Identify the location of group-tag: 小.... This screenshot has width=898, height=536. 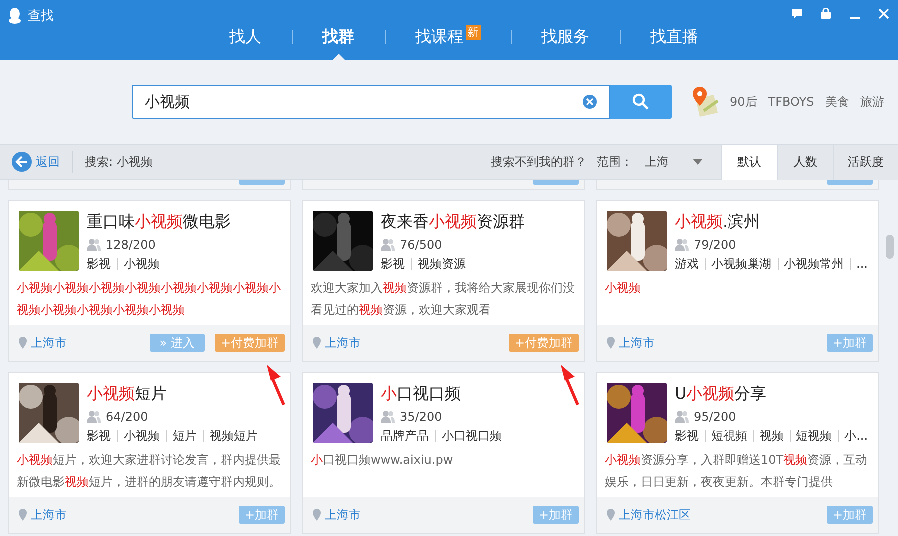
(856, 436).